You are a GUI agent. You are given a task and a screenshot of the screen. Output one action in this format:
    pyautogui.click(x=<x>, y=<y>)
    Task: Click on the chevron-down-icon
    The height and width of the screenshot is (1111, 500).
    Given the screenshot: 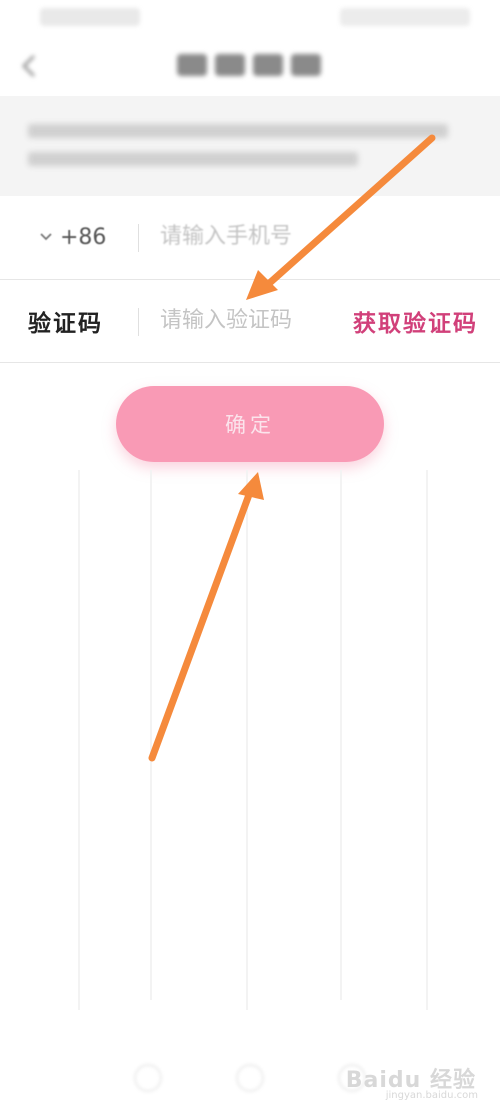 What is the action you would take?
    pyautogui.click(x=46, y=237)
    